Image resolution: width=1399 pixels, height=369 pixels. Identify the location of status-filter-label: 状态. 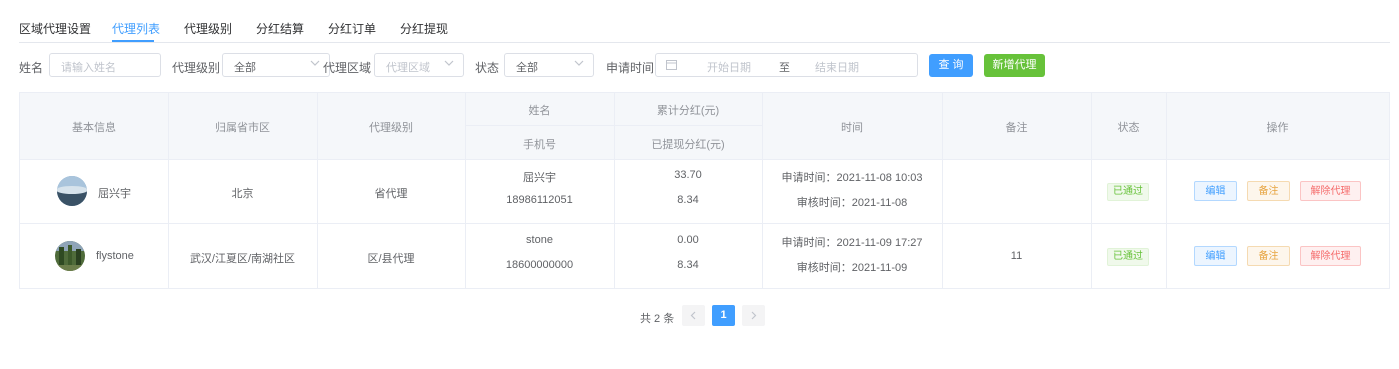
(487, 68).